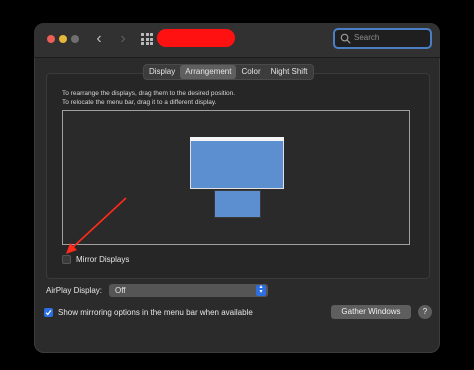 This screenshot has height=370, width=474. What do you see at coordinates (99, 39) in the screenshot?
I see `back-button: ‹` at bounding box center [99, 39].